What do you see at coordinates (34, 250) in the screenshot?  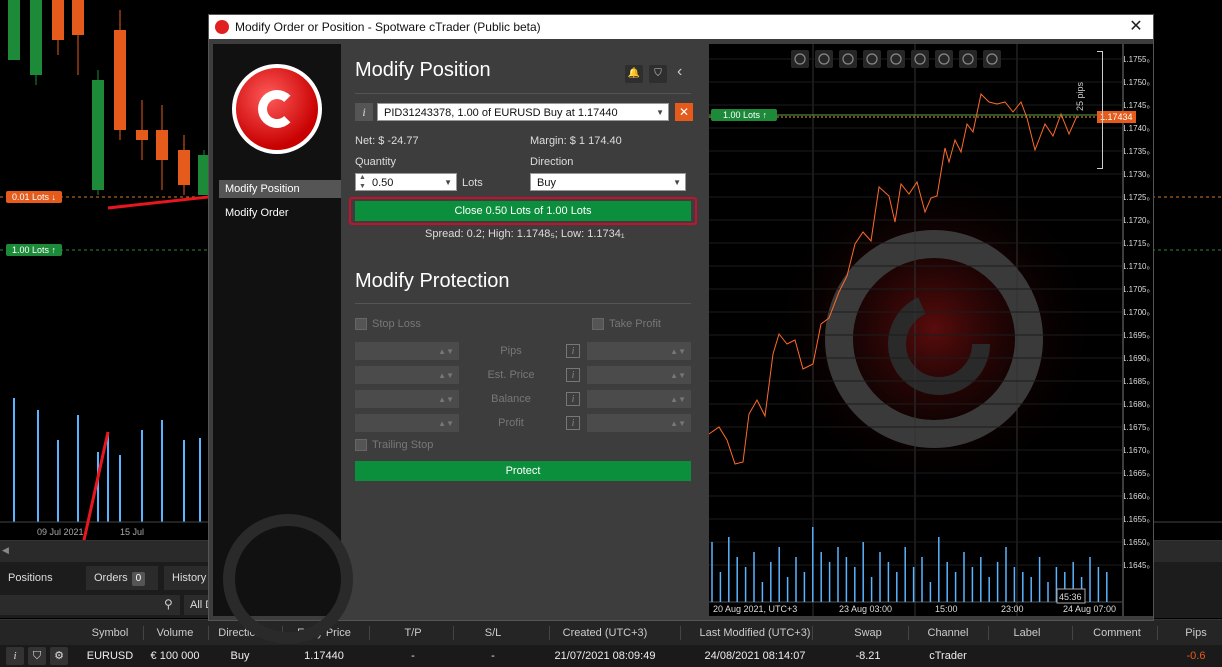 I see `bg-buy-badge: 1.00 Lots ↑` at bounding box center [34, 250].